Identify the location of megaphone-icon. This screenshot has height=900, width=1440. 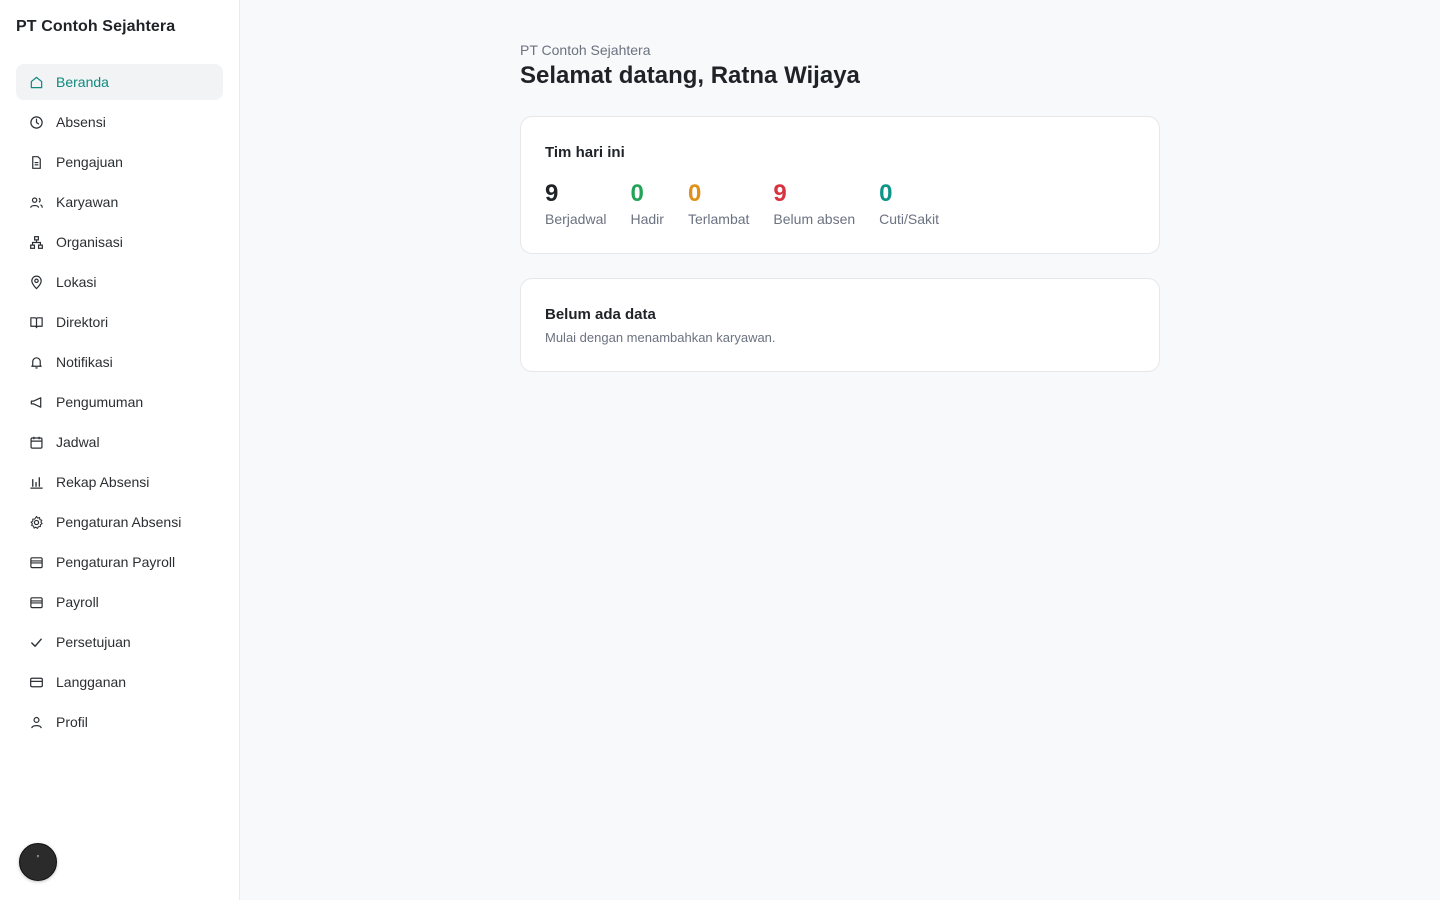
(36, 402).